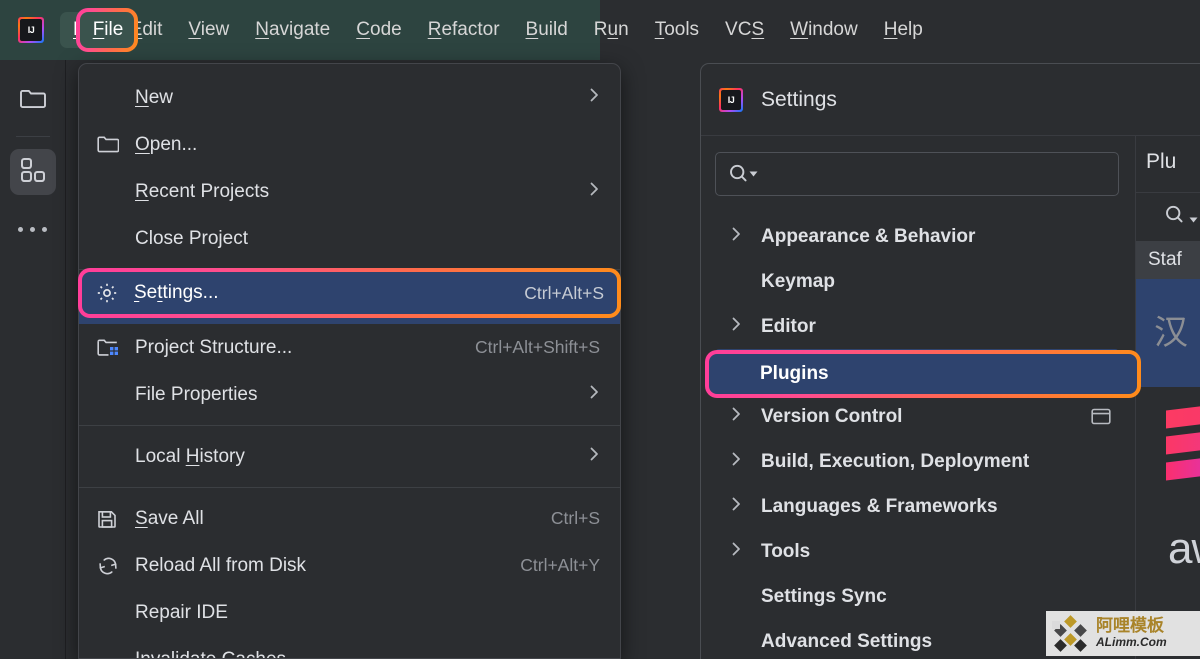  I want to click on settings-search-box, so click(917, 174).